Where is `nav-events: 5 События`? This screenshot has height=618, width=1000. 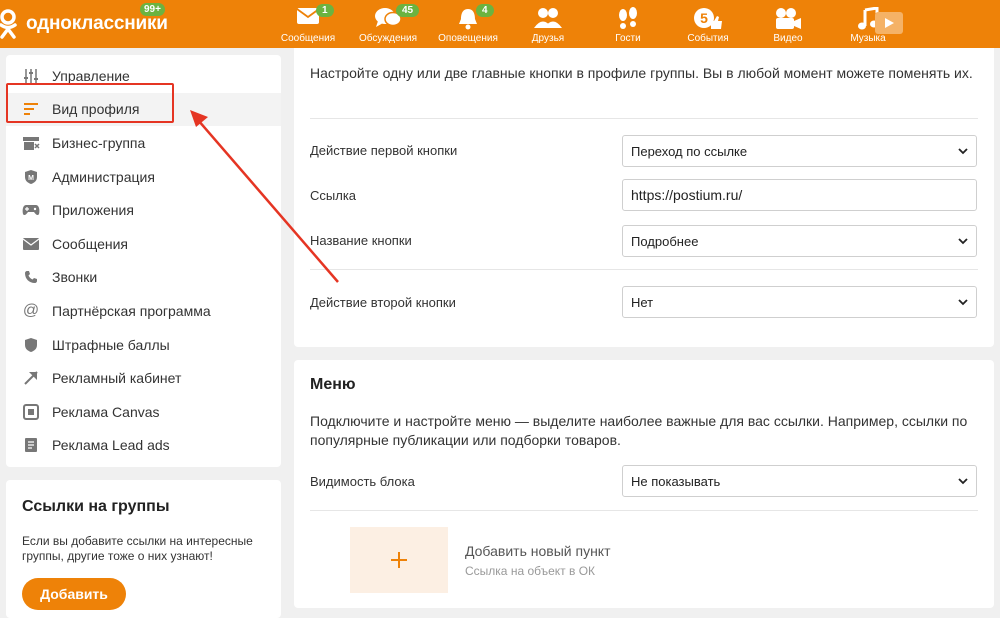
nav-events: 5 События is located at coordinates (708, 24).